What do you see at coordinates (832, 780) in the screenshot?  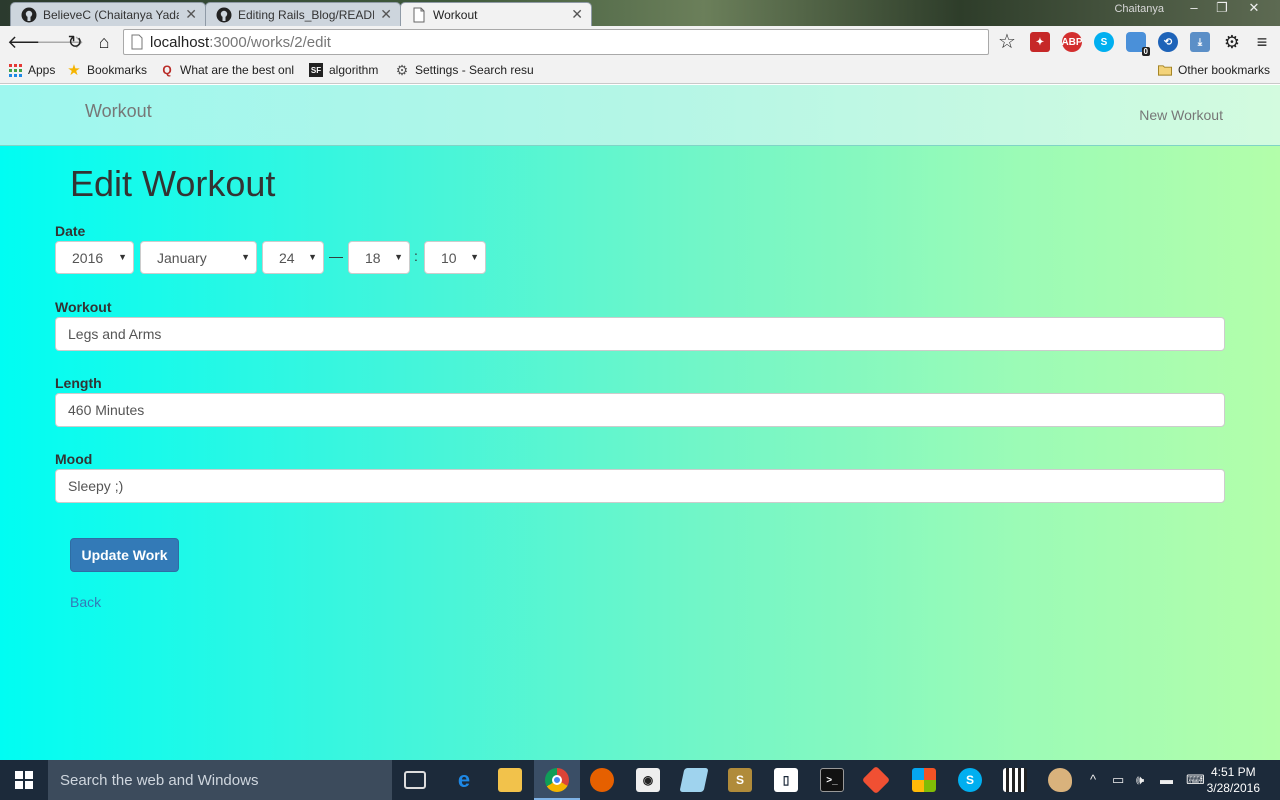 I see `terminal-icon: >_` at bounding box center [832, 780].